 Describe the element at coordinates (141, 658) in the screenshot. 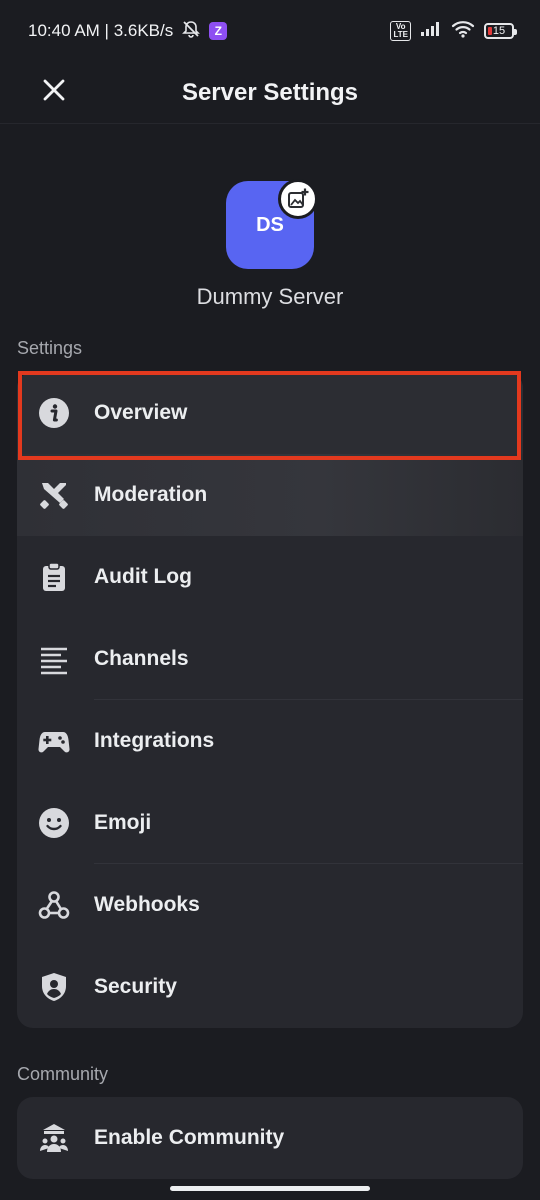

I see `settings-item-label: Channels` at that location.